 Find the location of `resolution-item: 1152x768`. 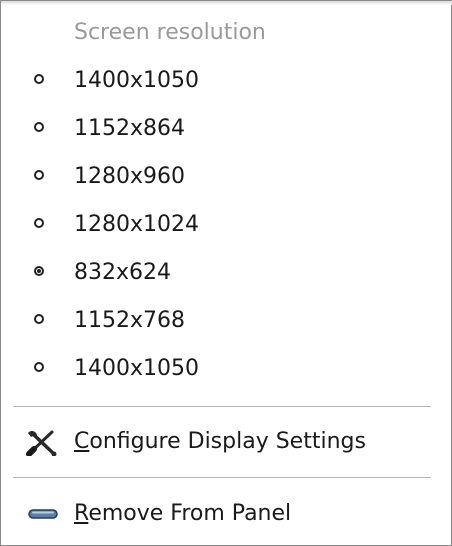

resolution-item: 1152x768 is located at coordinates (226, 321).